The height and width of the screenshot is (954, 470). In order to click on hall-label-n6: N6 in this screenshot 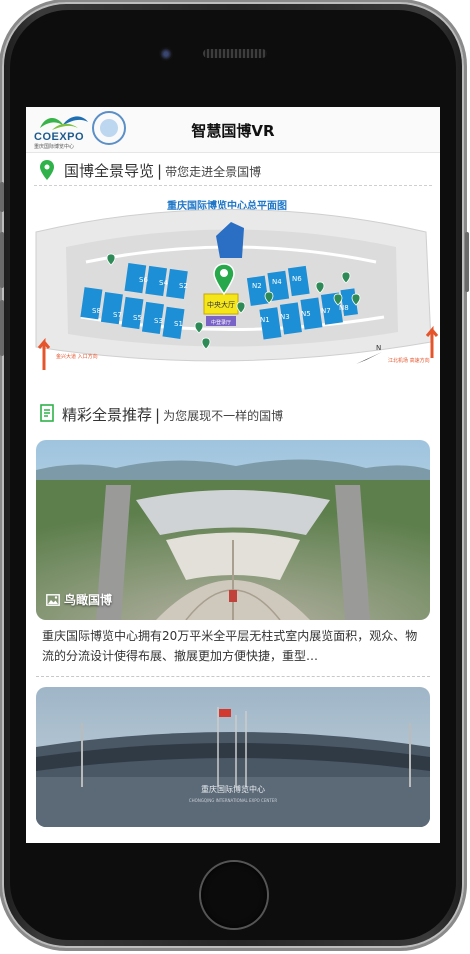, I will do `click(297, 279)`.